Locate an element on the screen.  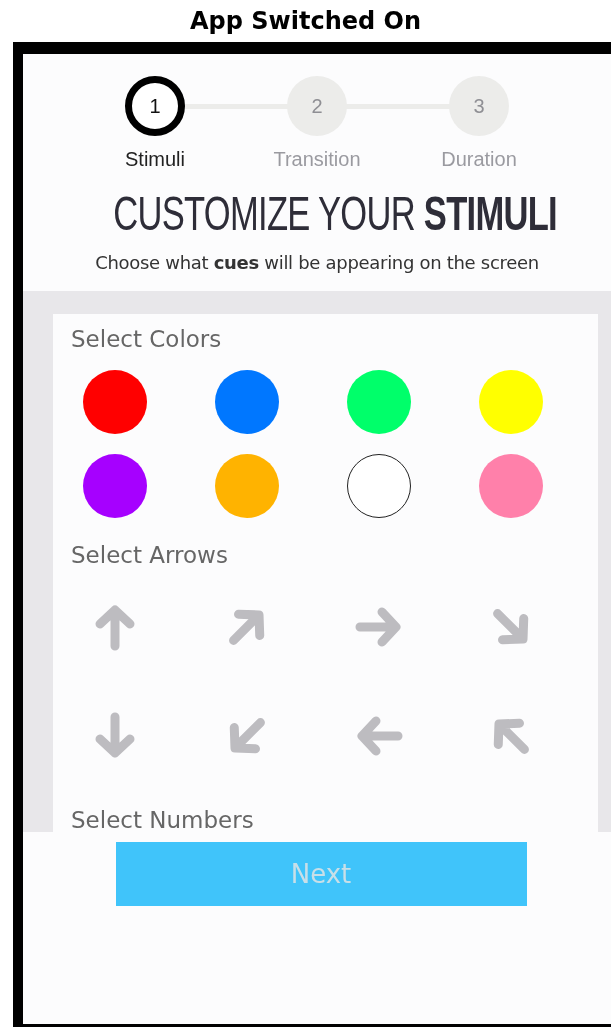
section-title: Select Numbers is located at coordinates (163, 819).